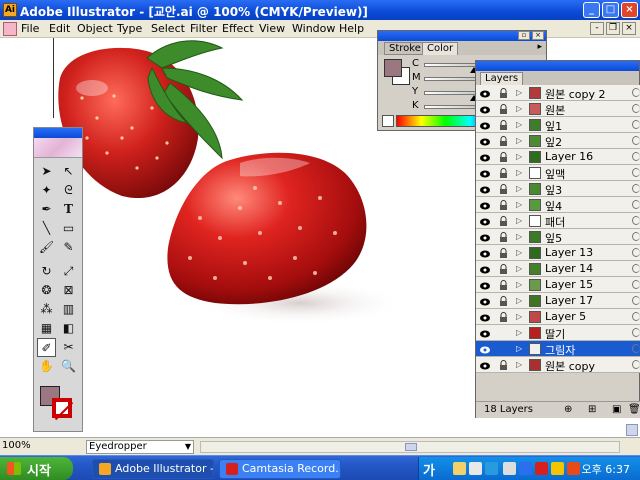  What do you see at coordinates (553, 126) in the screenshot?
I see `layer-name: 잎1` at bounding box center [553, 126].